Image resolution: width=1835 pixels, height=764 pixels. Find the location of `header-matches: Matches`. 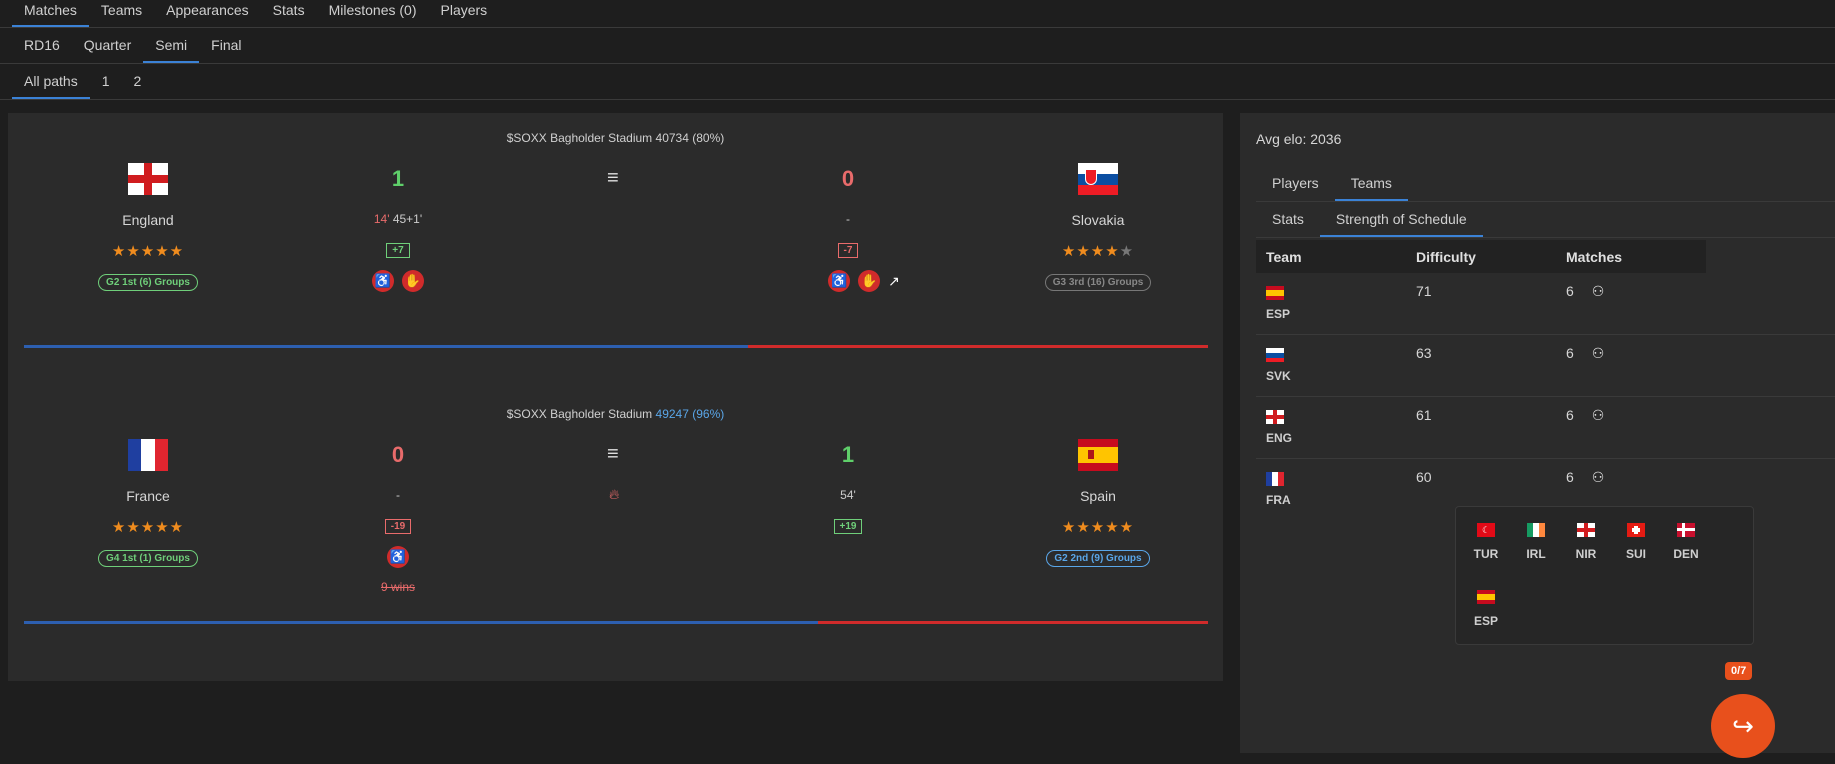

header-matches: Matches is located at coordinates (1631, 257).